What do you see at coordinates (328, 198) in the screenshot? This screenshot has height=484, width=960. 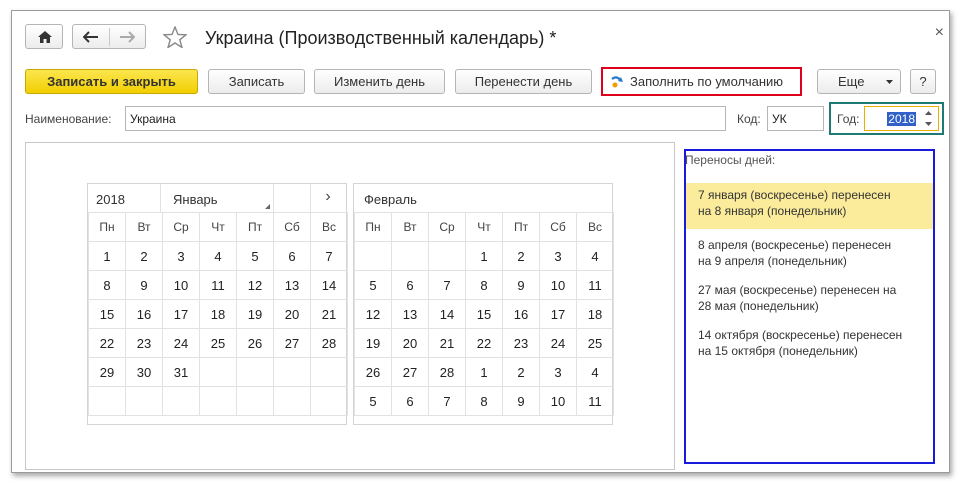 I see `next-month-button: ›` at bounding box center [328, 198].